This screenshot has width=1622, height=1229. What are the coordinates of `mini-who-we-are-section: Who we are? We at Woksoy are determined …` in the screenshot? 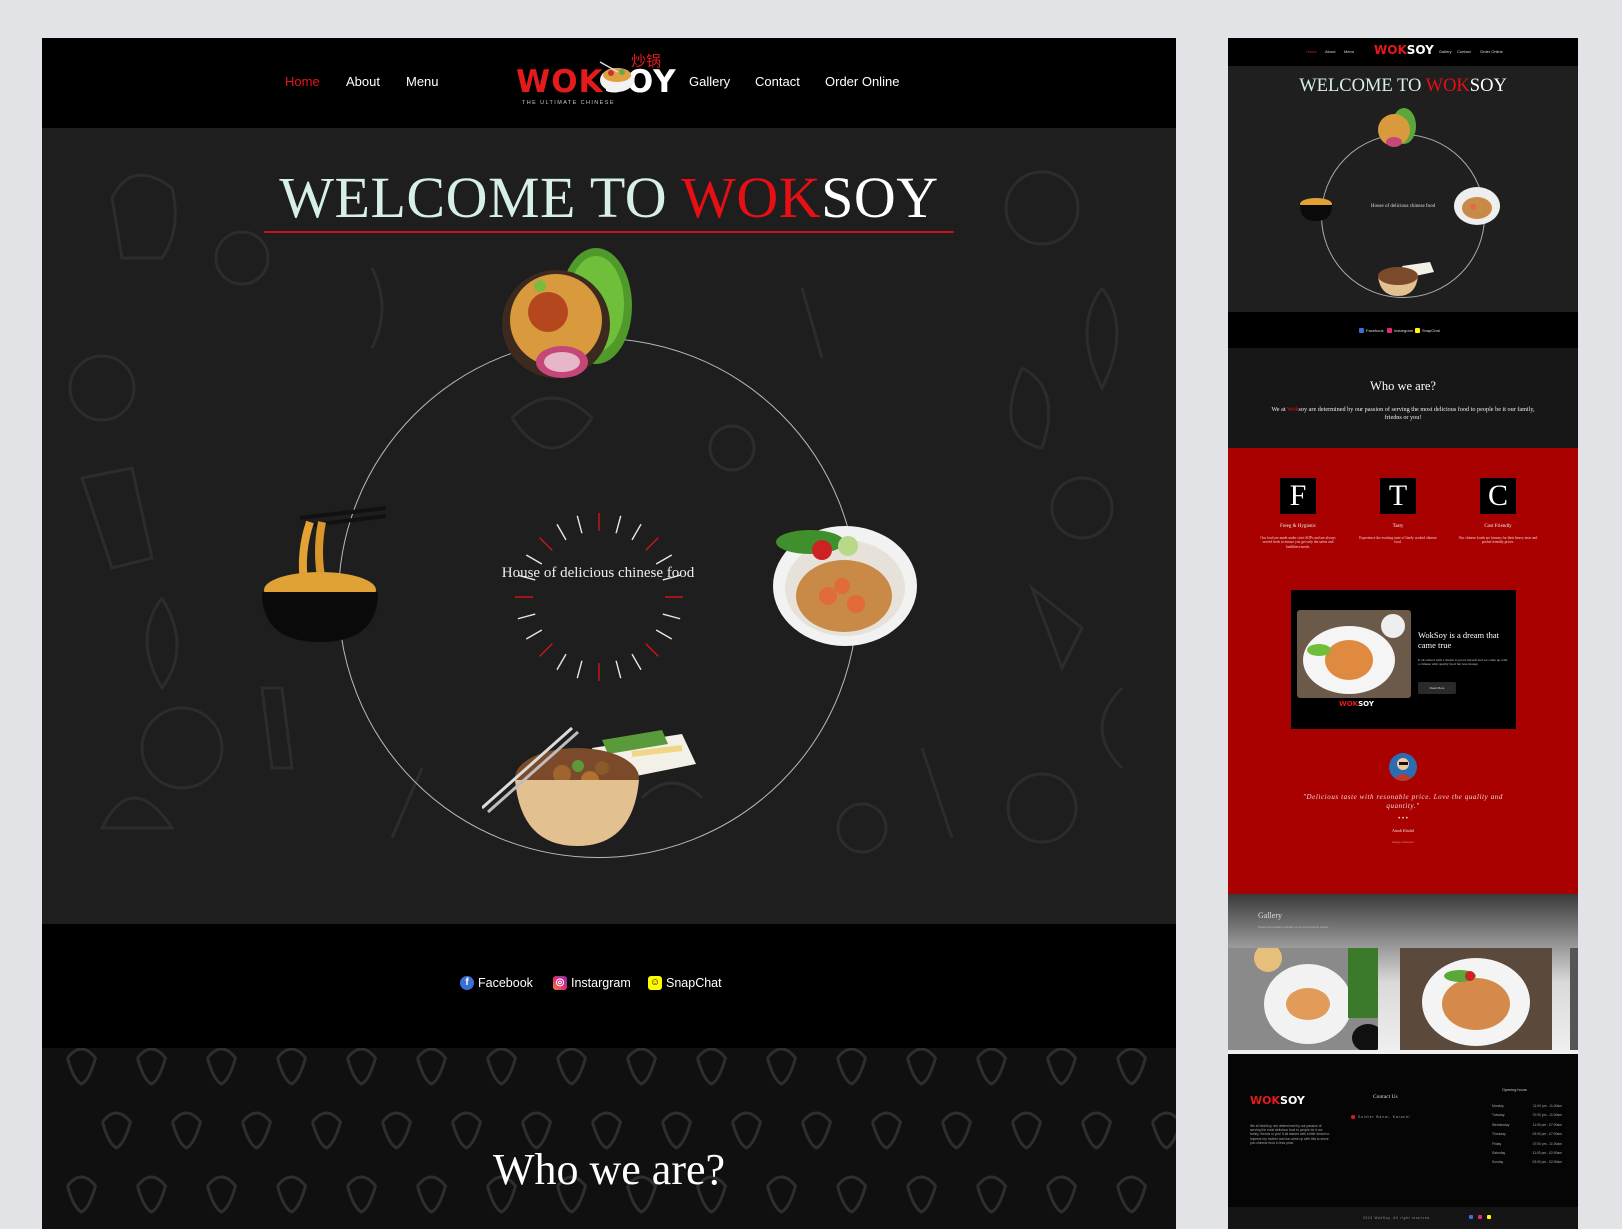 It's located at (1403, 398).